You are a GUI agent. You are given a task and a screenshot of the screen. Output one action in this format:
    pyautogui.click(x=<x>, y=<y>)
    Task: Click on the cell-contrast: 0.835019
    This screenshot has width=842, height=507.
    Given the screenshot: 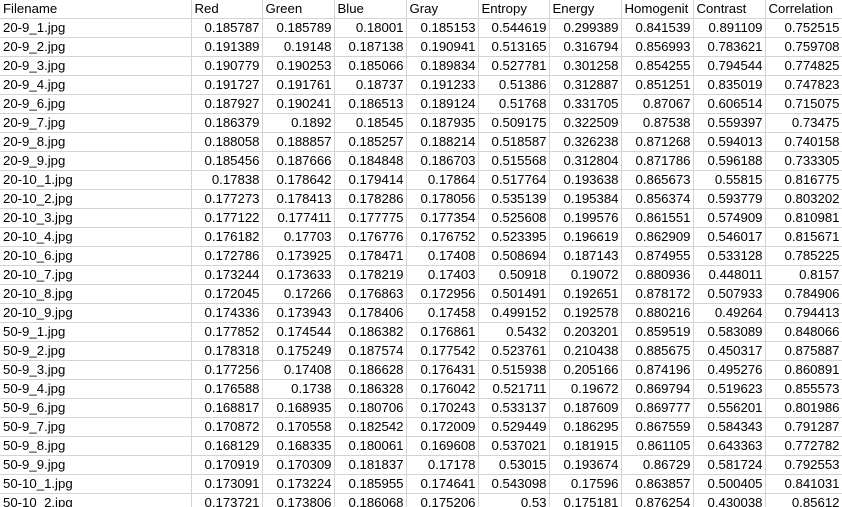 What is the action you would take?
    pyautogui.click(x=729, y=85)
    